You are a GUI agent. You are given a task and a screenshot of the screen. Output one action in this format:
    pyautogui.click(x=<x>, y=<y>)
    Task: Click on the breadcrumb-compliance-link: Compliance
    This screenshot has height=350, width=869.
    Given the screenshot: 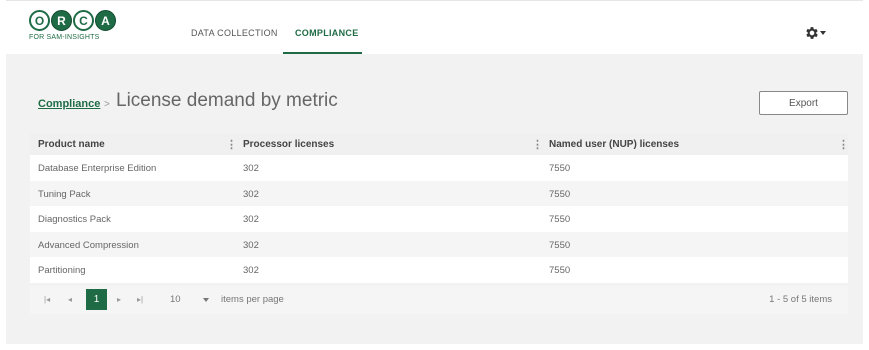 What is the action you would take?
    pyautogui.click(x=69, y=104)
    